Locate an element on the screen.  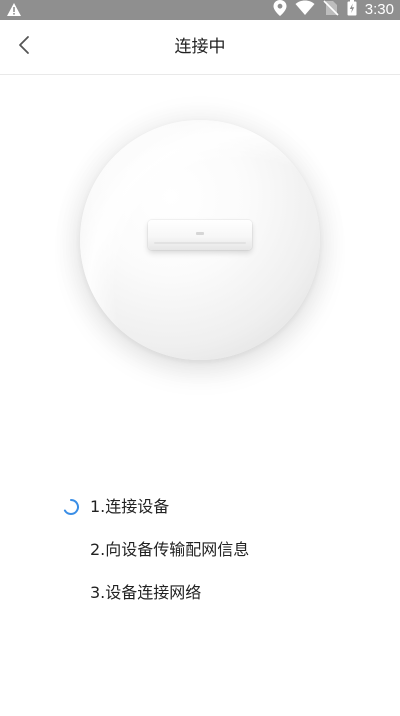
no-sim-icon is located at coordinates (331, 10).